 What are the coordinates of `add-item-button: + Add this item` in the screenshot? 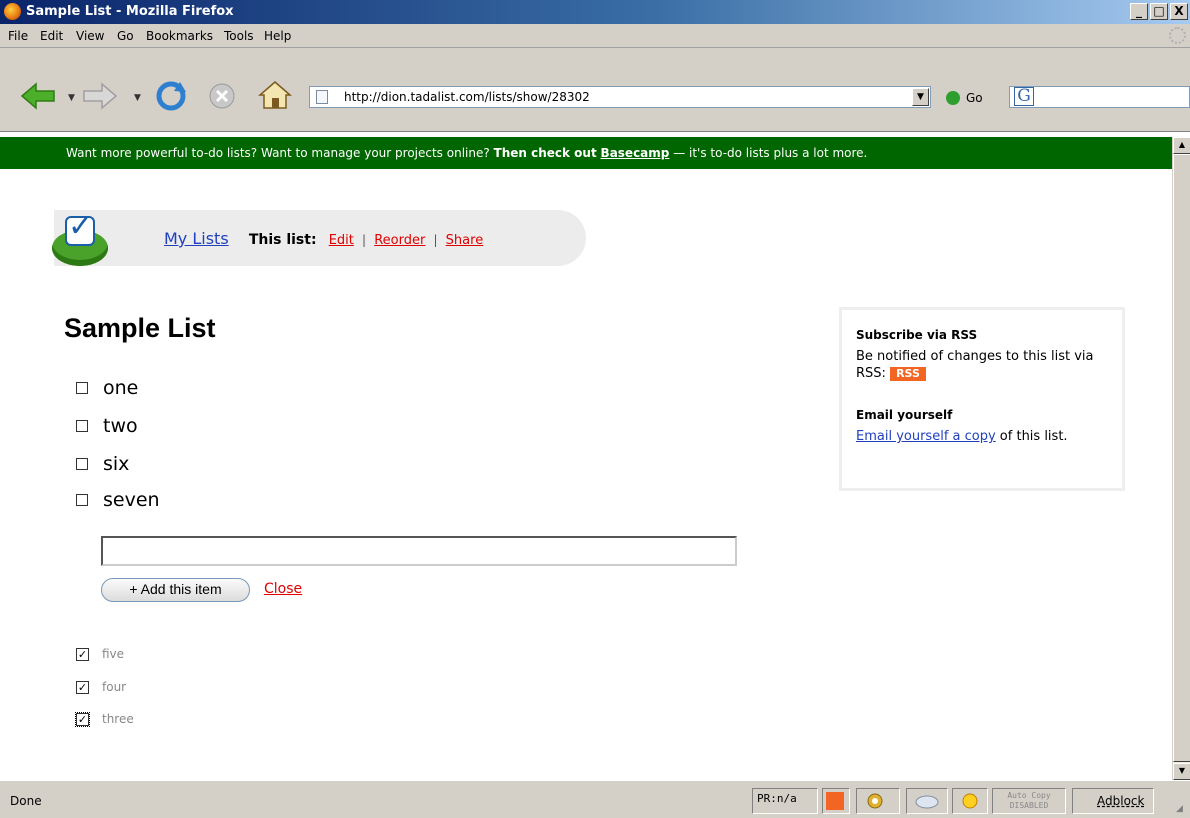 It's located at (175, 590).